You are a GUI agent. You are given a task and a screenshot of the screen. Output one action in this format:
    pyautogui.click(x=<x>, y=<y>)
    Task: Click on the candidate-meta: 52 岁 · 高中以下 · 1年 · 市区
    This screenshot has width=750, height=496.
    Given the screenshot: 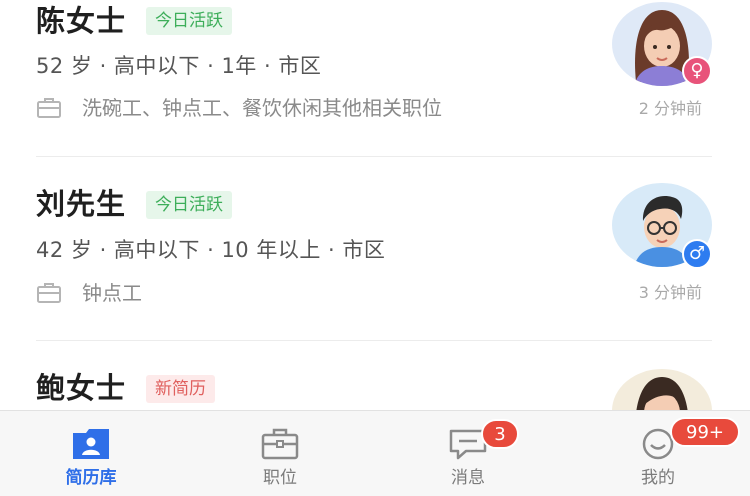 What is the action you would take?
    pyautogui.click(x=179, y=66)
    